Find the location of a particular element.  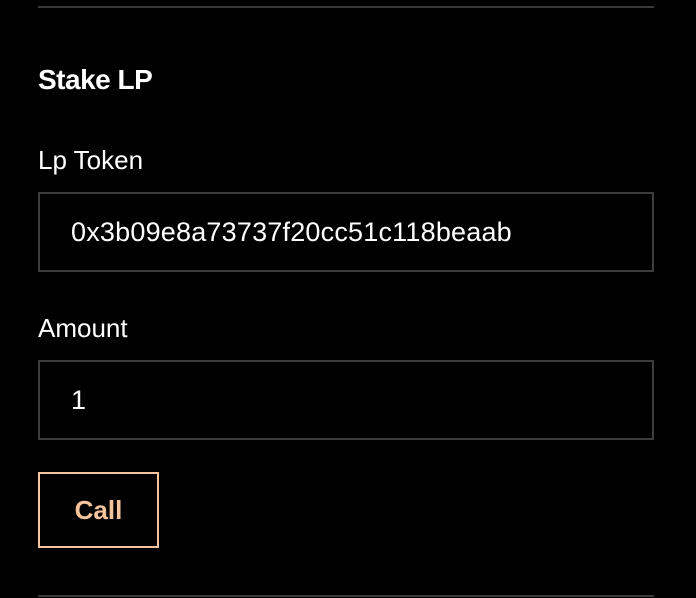

bottom-divider is located at coordinates (346, 596).